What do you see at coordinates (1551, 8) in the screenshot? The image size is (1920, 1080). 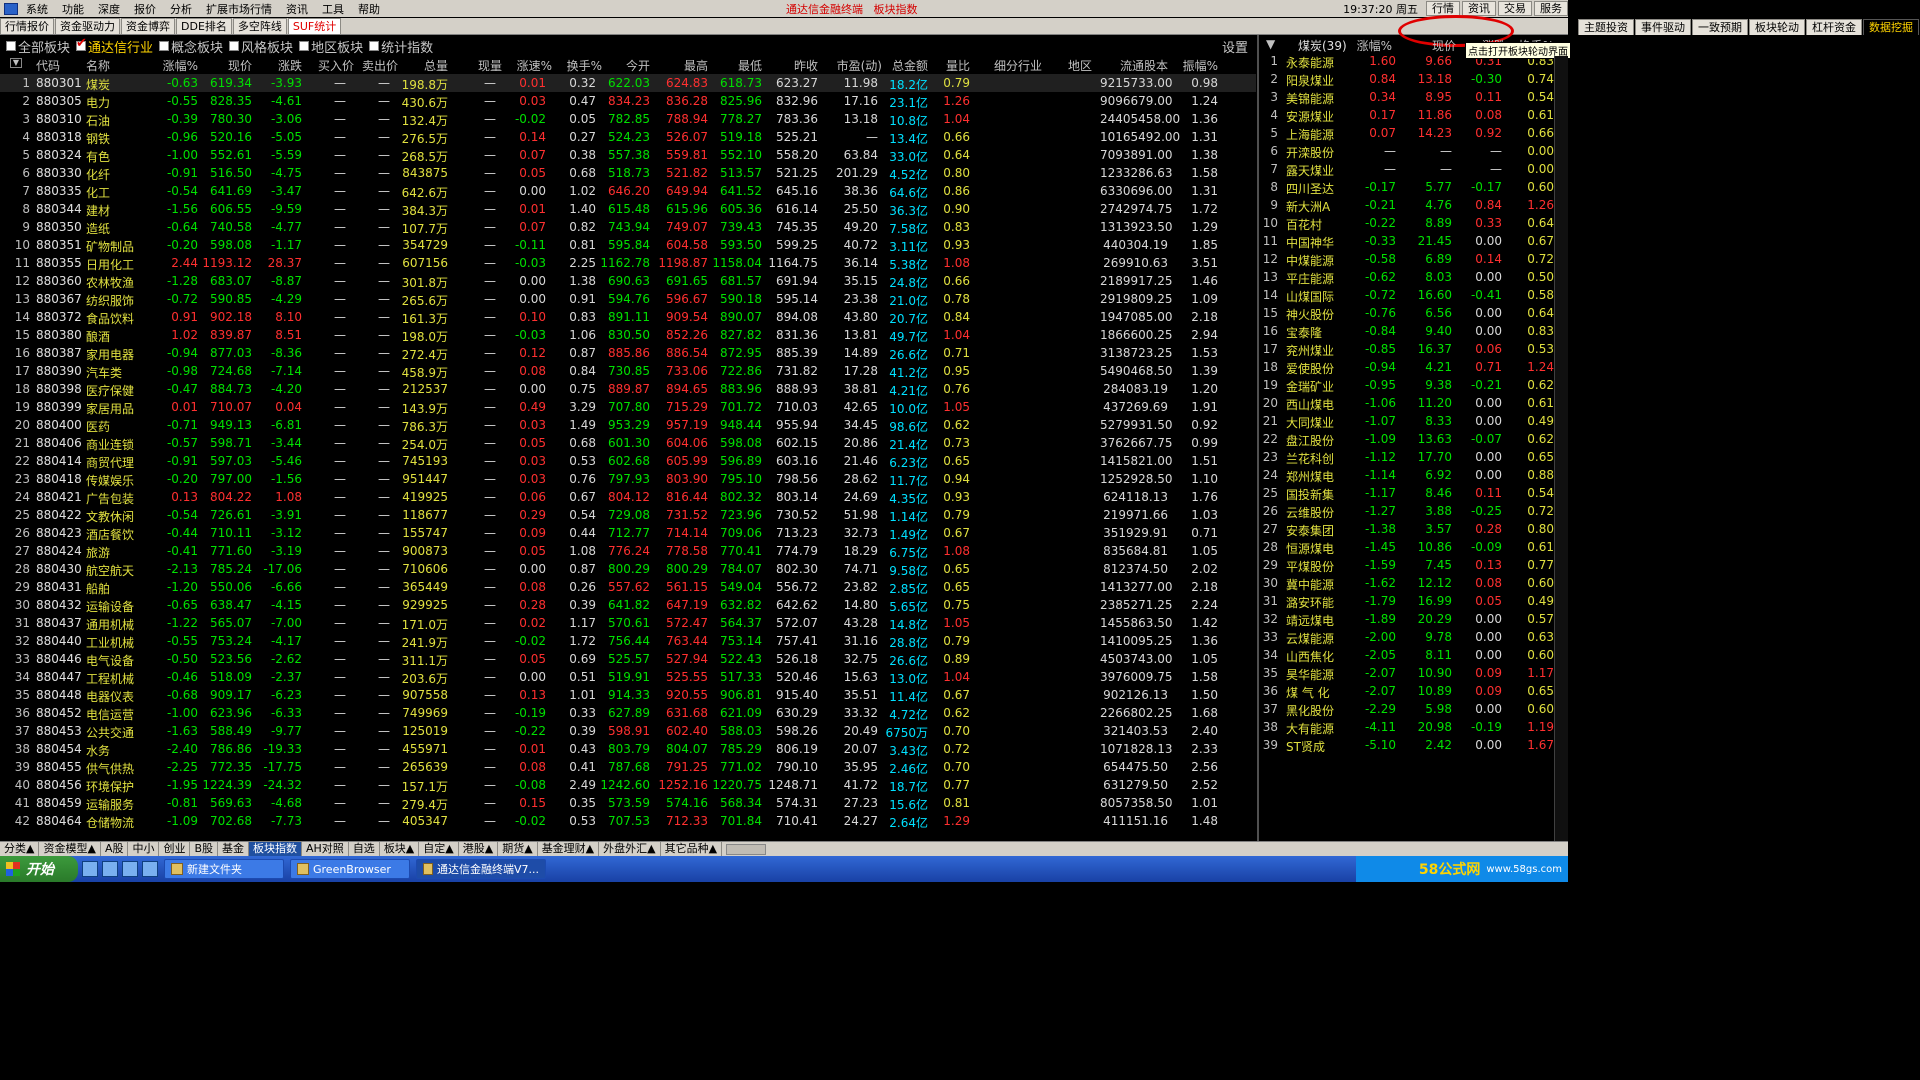 I see `top-button: 服务` at bounding box center [1551, 8].